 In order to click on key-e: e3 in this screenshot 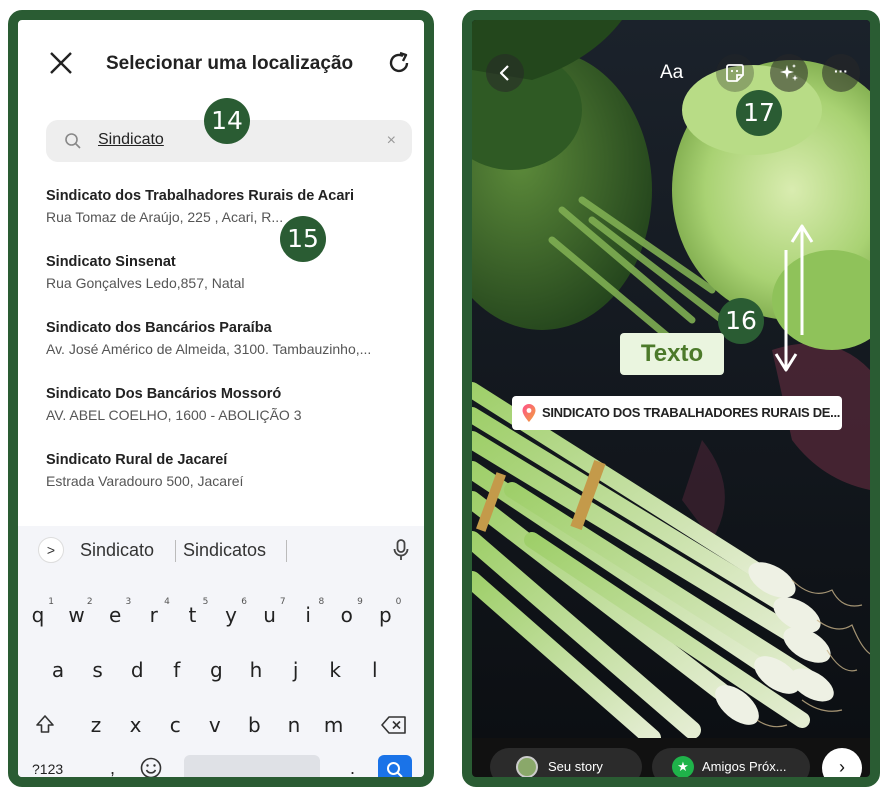, I will do `click(115, 612)`.